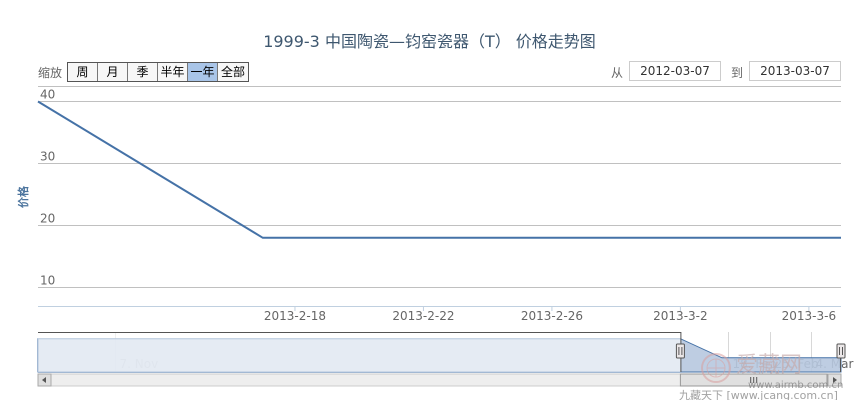 This screenshot has width=859, height=400. Describe the element at coordinates (359, 352) in the screenshot. I see `navigator-mask-left` at that location.